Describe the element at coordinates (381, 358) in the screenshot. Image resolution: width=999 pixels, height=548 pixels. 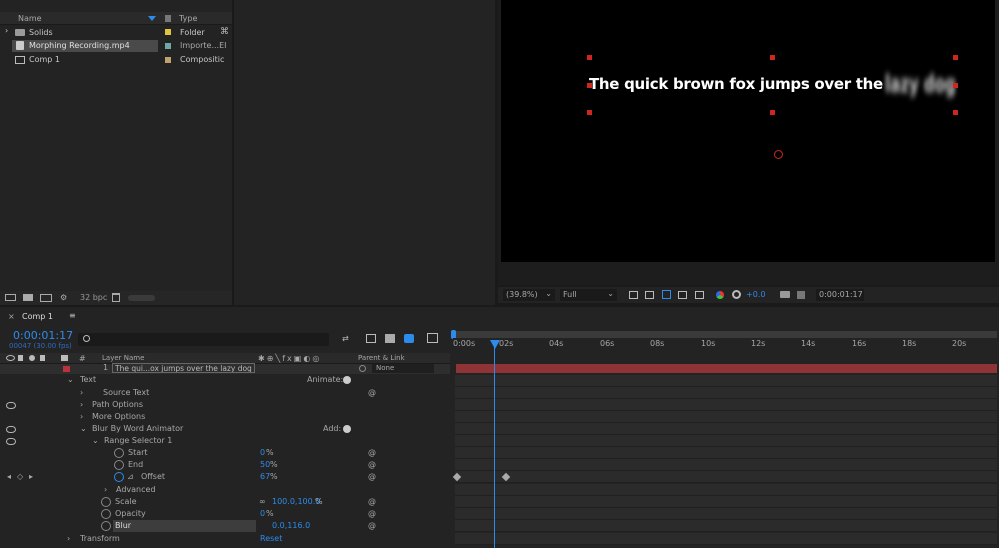
I see `col-parent: Parent & Link` at that location.